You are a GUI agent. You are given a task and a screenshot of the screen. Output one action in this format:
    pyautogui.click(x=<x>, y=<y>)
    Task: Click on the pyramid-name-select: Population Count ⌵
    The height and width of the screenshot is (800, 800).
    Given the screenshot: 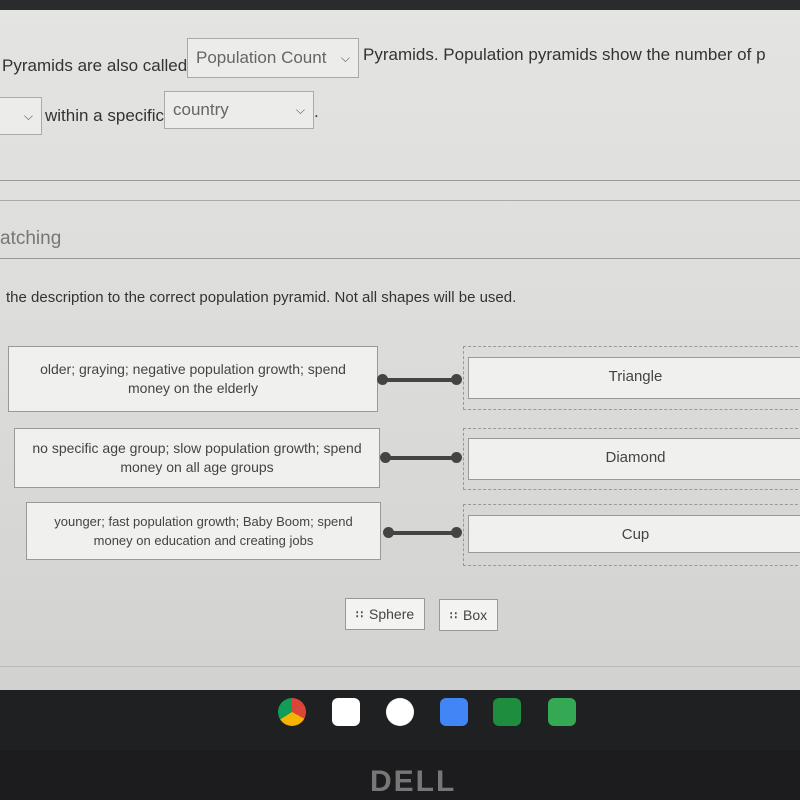 What is the action you would take?
    pyautogui.click(x=273, y=58)
    